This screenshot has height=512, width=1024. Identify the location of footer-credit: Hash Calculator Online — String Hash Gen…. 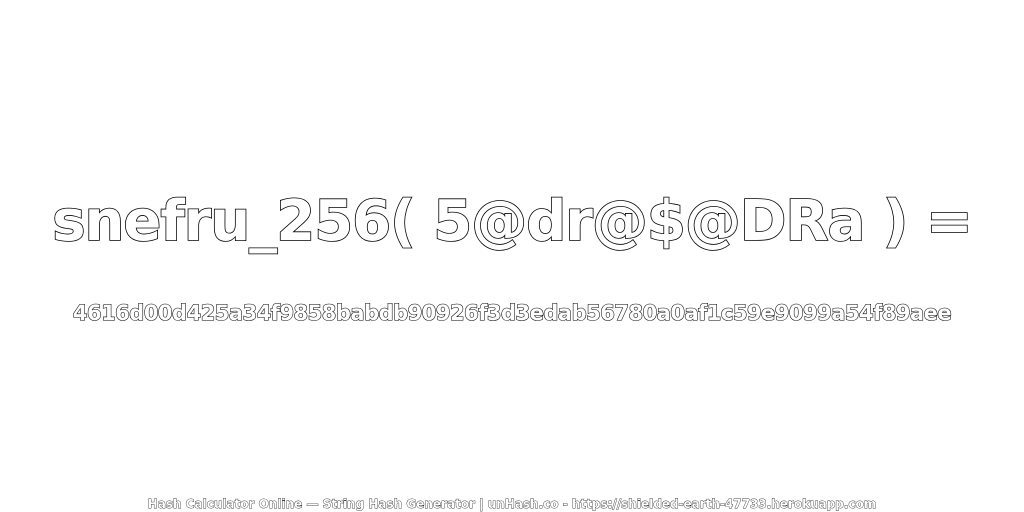
(512, 504).